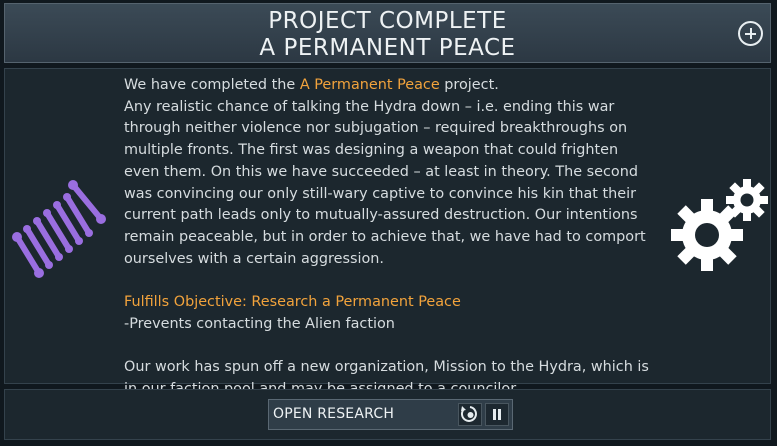 The width and height of the screenshot is (777, 446). I want to click on dialog-header: PROJECT COMPLETE A PERMANENT PEACE, so click(387, 33).